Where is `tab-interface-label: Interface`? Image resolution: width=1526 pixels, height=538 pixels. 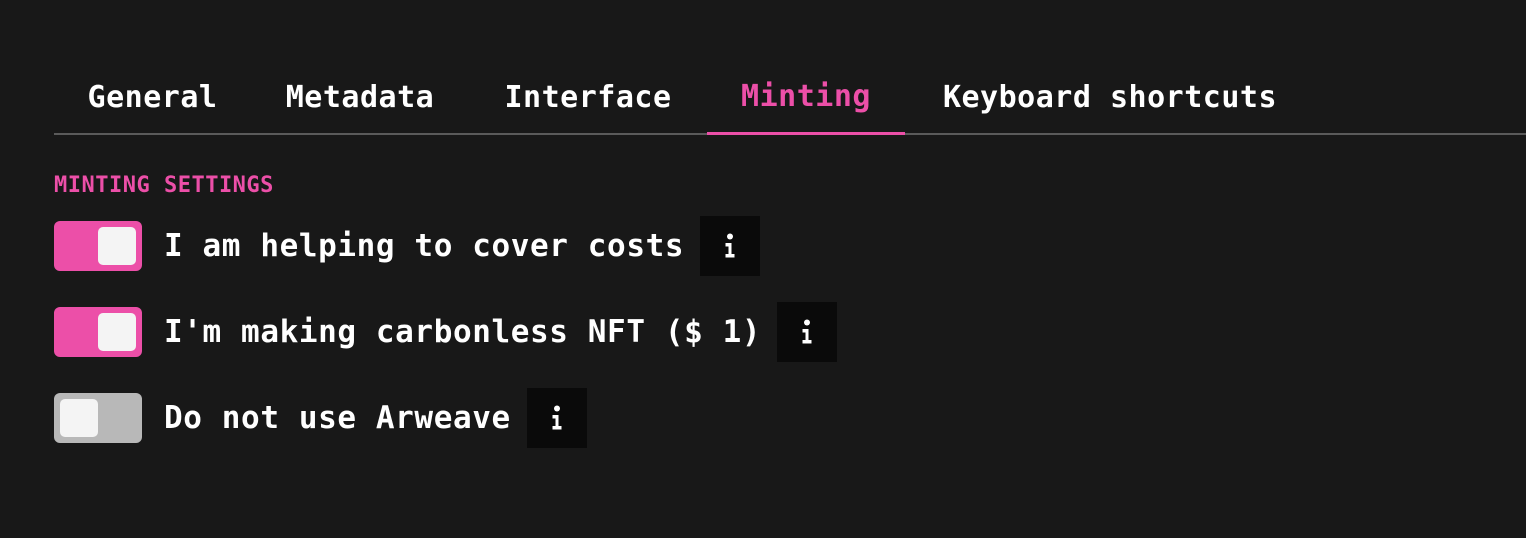
tab-interface-label: Interface is located at coordinates (588, 97).